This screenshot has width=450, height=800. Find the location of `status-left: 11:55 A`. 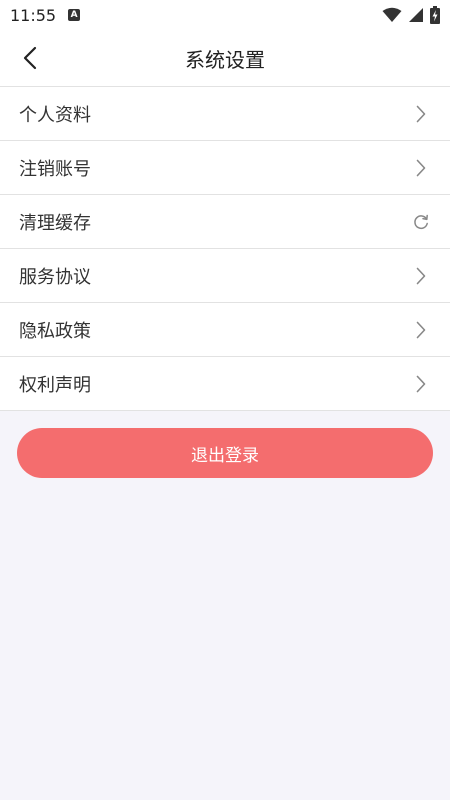

status-left: 11:55 A is located at coordinates (45, 15).